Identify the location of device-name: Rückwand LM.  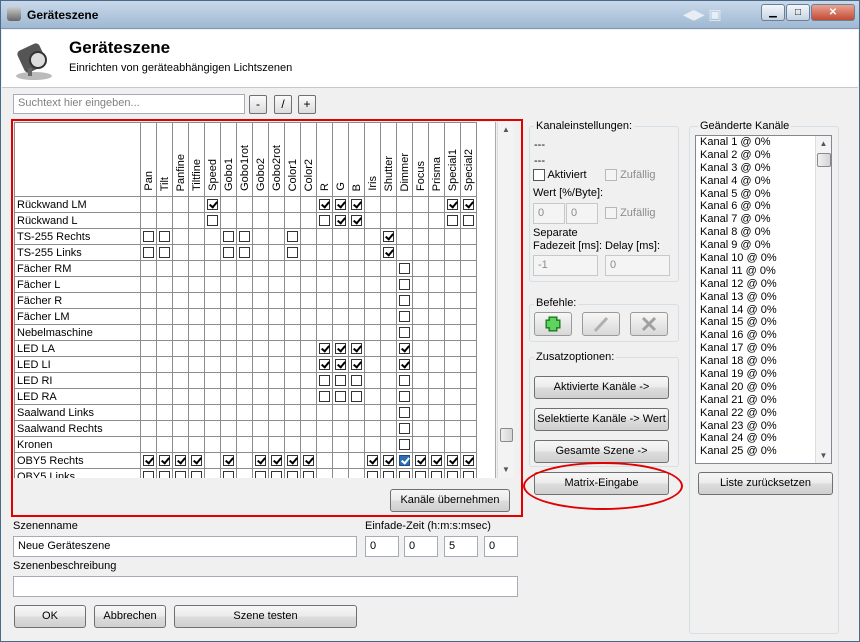
(77, 204).